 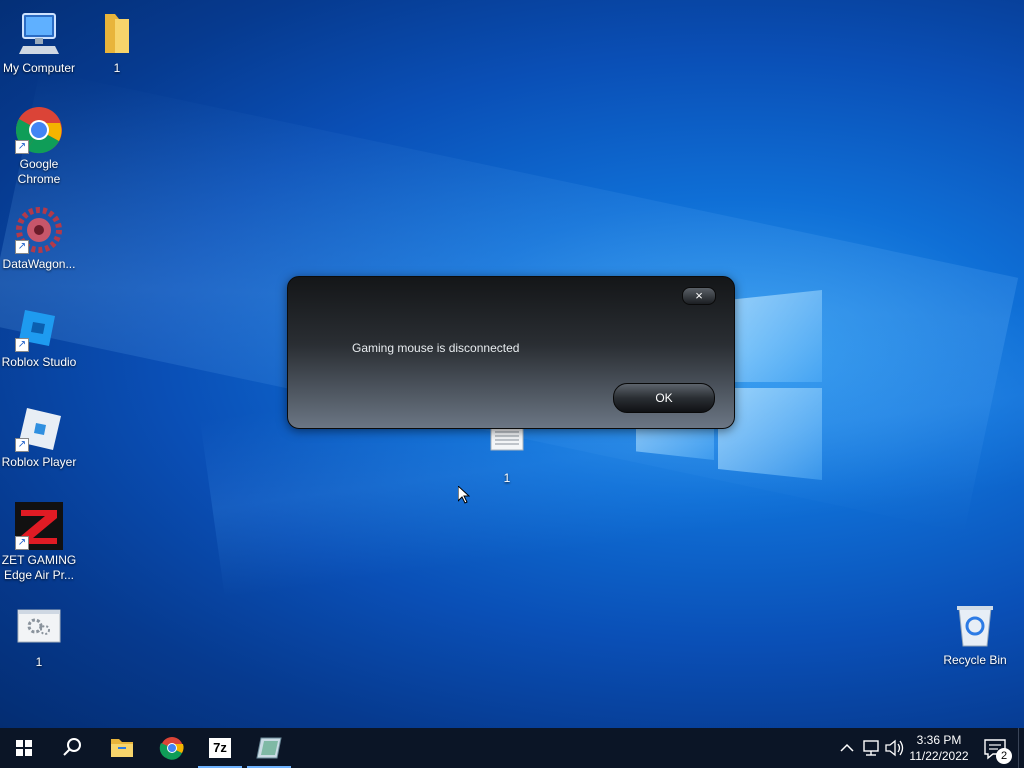 I want to click on desktop-icon-label: Google Chrome, so click(x=39, y=171).